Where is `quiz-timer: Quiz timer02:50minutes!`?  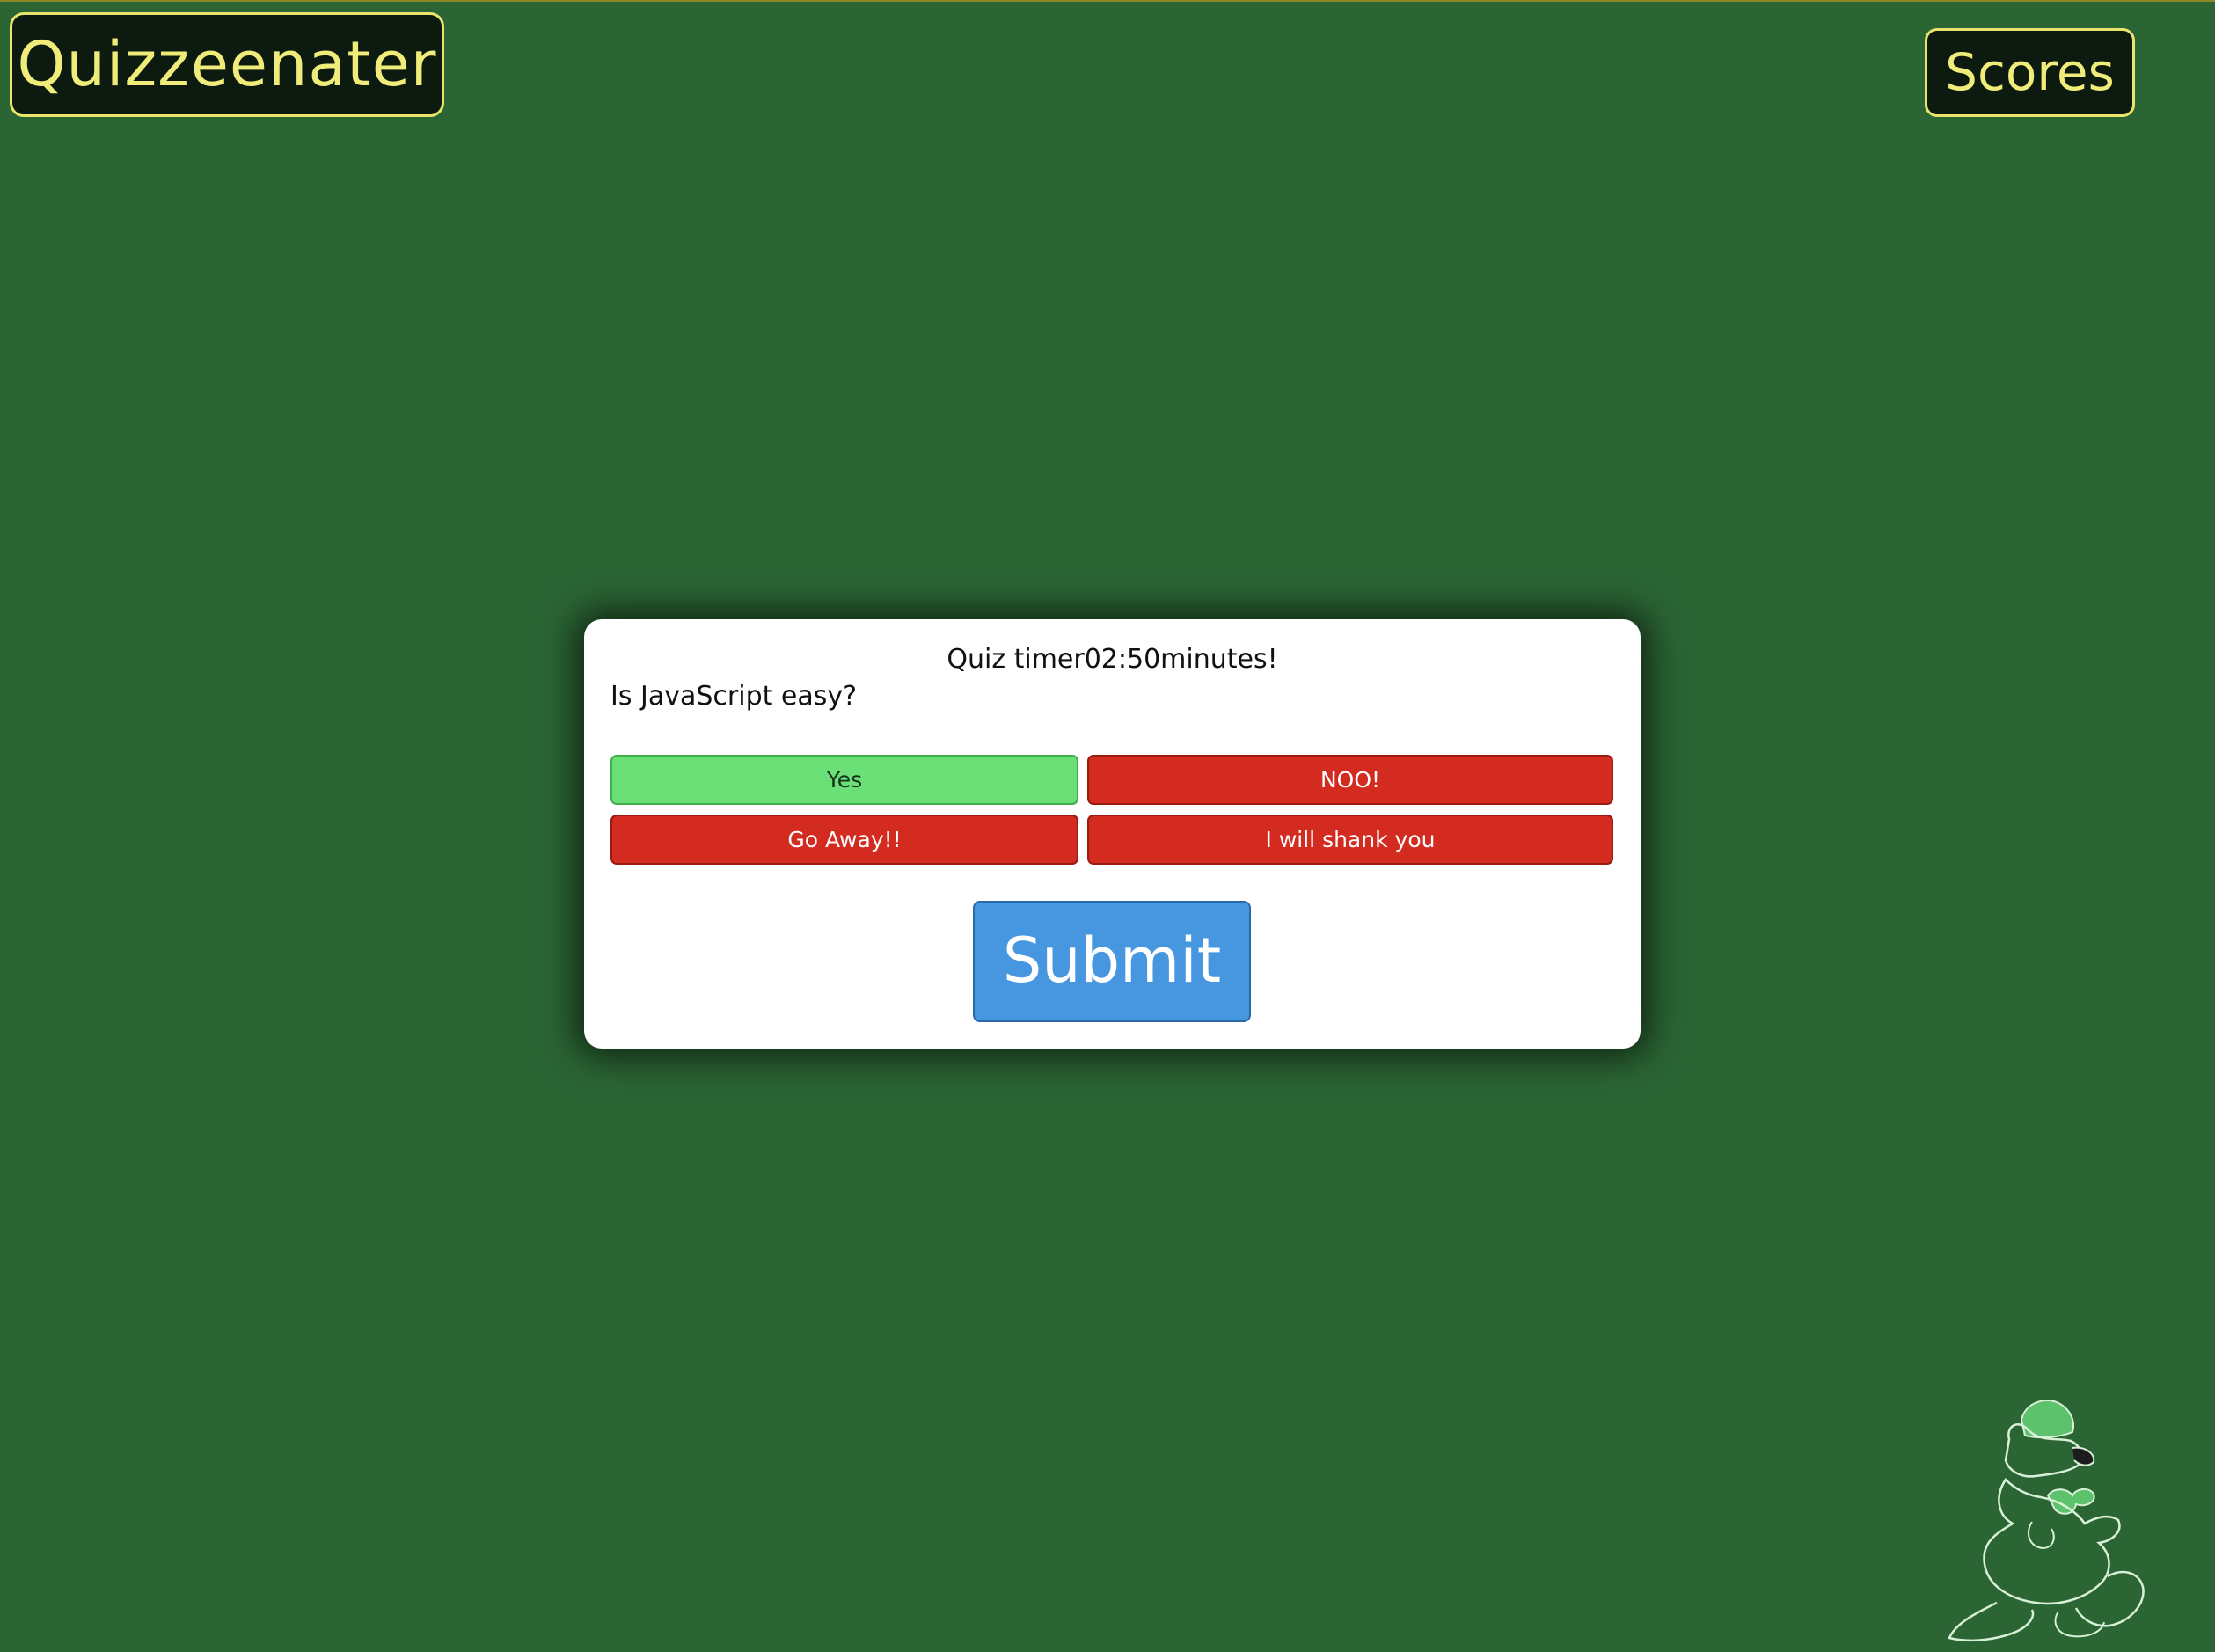
quiz-timer: Quiz timer02:50minutes! is located at coordinates (1112, 659).